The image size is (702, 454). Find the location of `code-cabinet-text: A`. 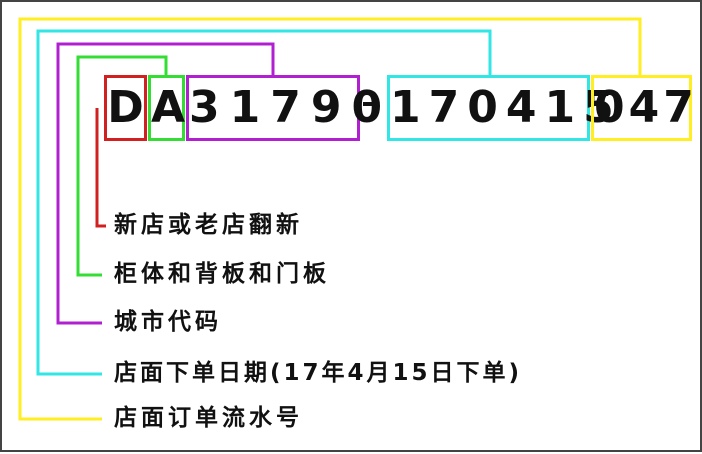

code-cabinet-text: A is located at coordinates (168, 107).